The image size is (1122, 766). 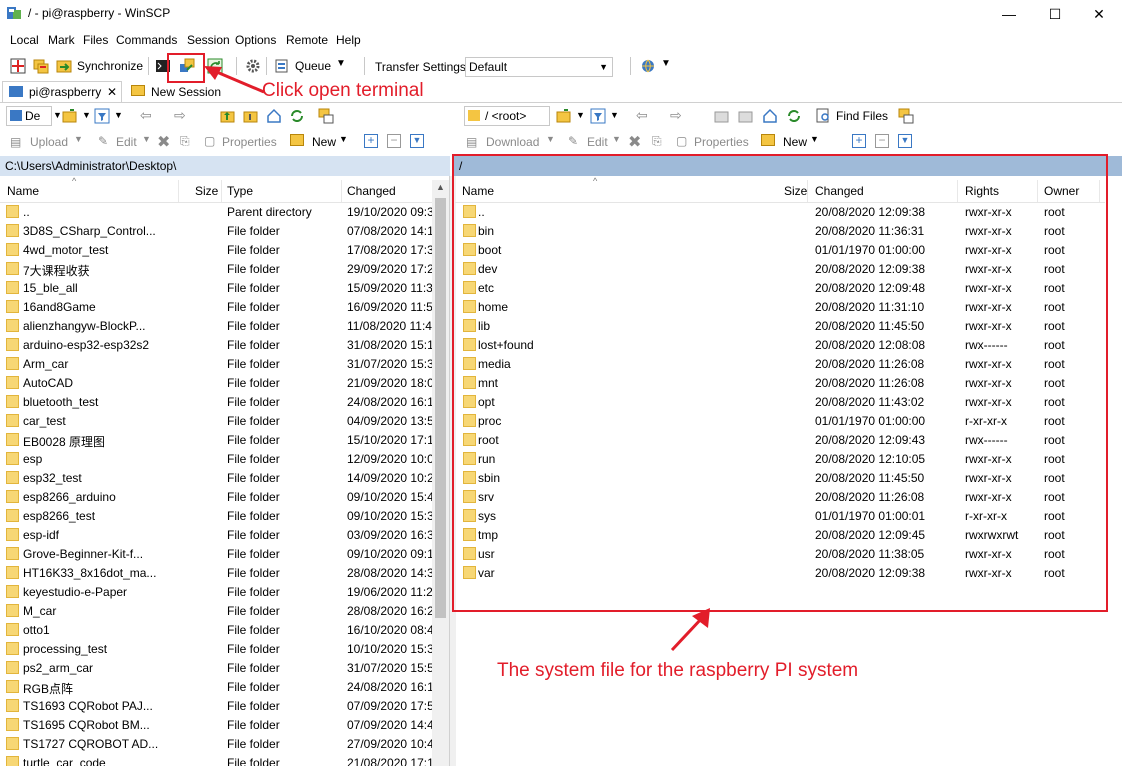 I want to click on col-changed: Changed, so click(x=371, y=191).